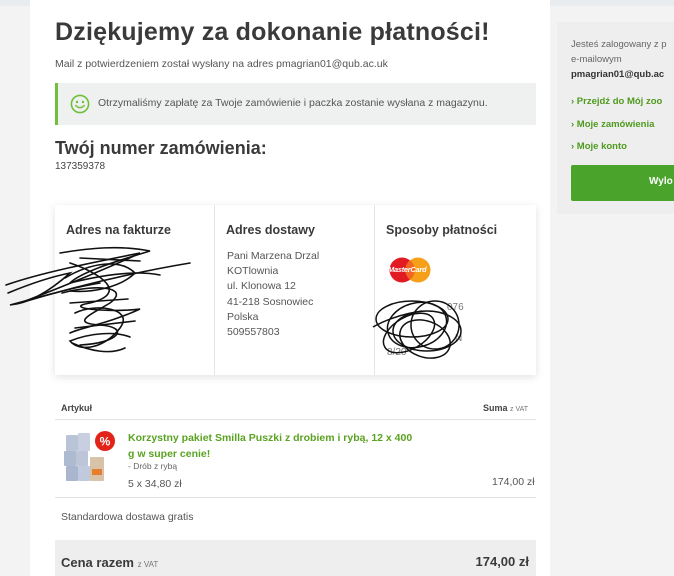 This screenshot has width=674, height=576. Describe the element at coordinates (153, 466) in the screenshot. I see `product-variant: - Drób z rybą` at that location.